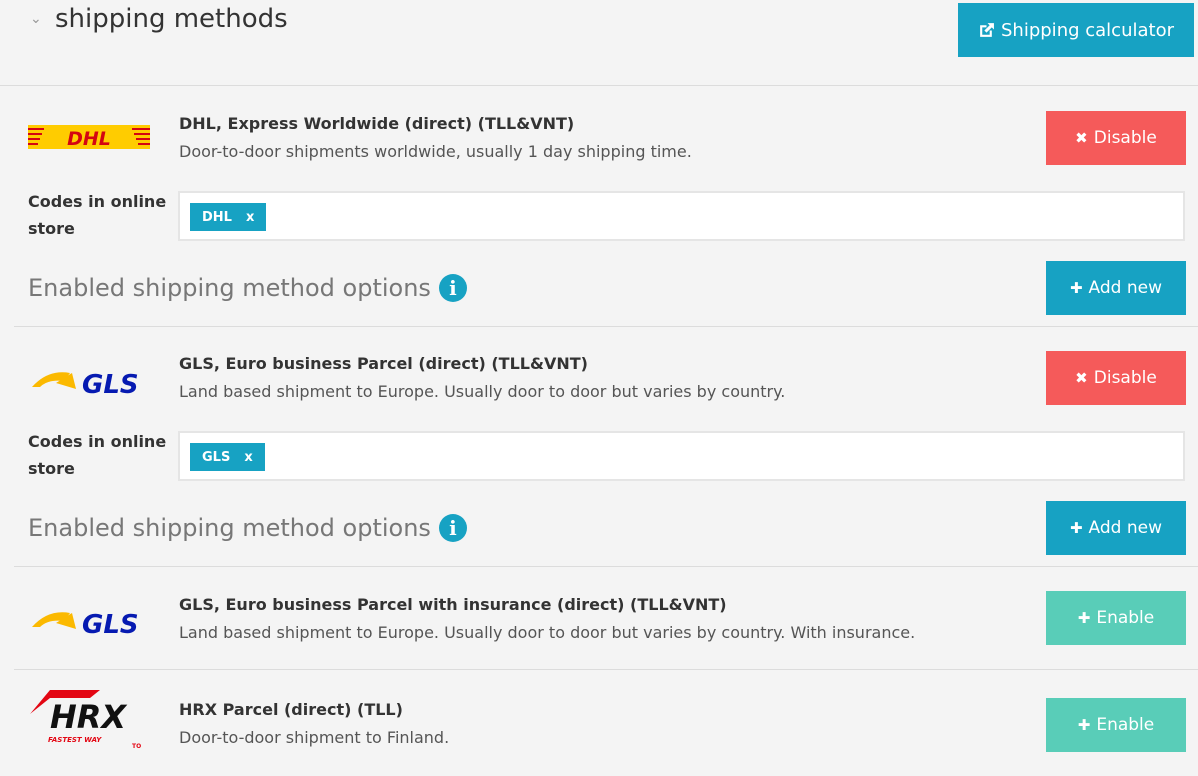 The width and height of the screenshot is (1198, 776). What do you see at coordinates (599, 43) in the screenshot?
I see `section-header: ⌄ shipping methods Shipping calculator` at bounding box center [599, 43].